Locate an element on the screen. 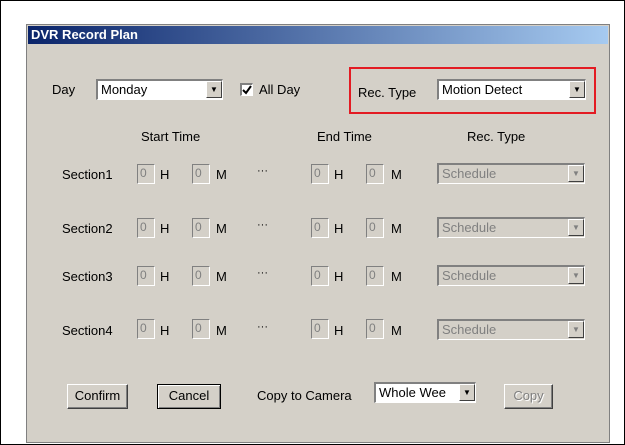  section-label: Section1 is located at coordinates (87, 174).